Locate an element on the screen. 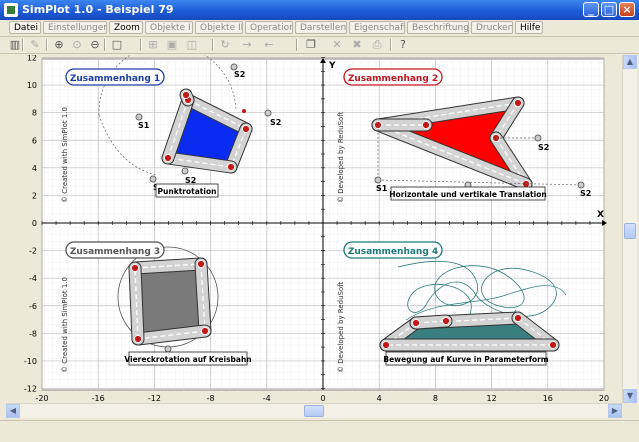  y-tick-label: -12 is located at coordinates (30, 389).